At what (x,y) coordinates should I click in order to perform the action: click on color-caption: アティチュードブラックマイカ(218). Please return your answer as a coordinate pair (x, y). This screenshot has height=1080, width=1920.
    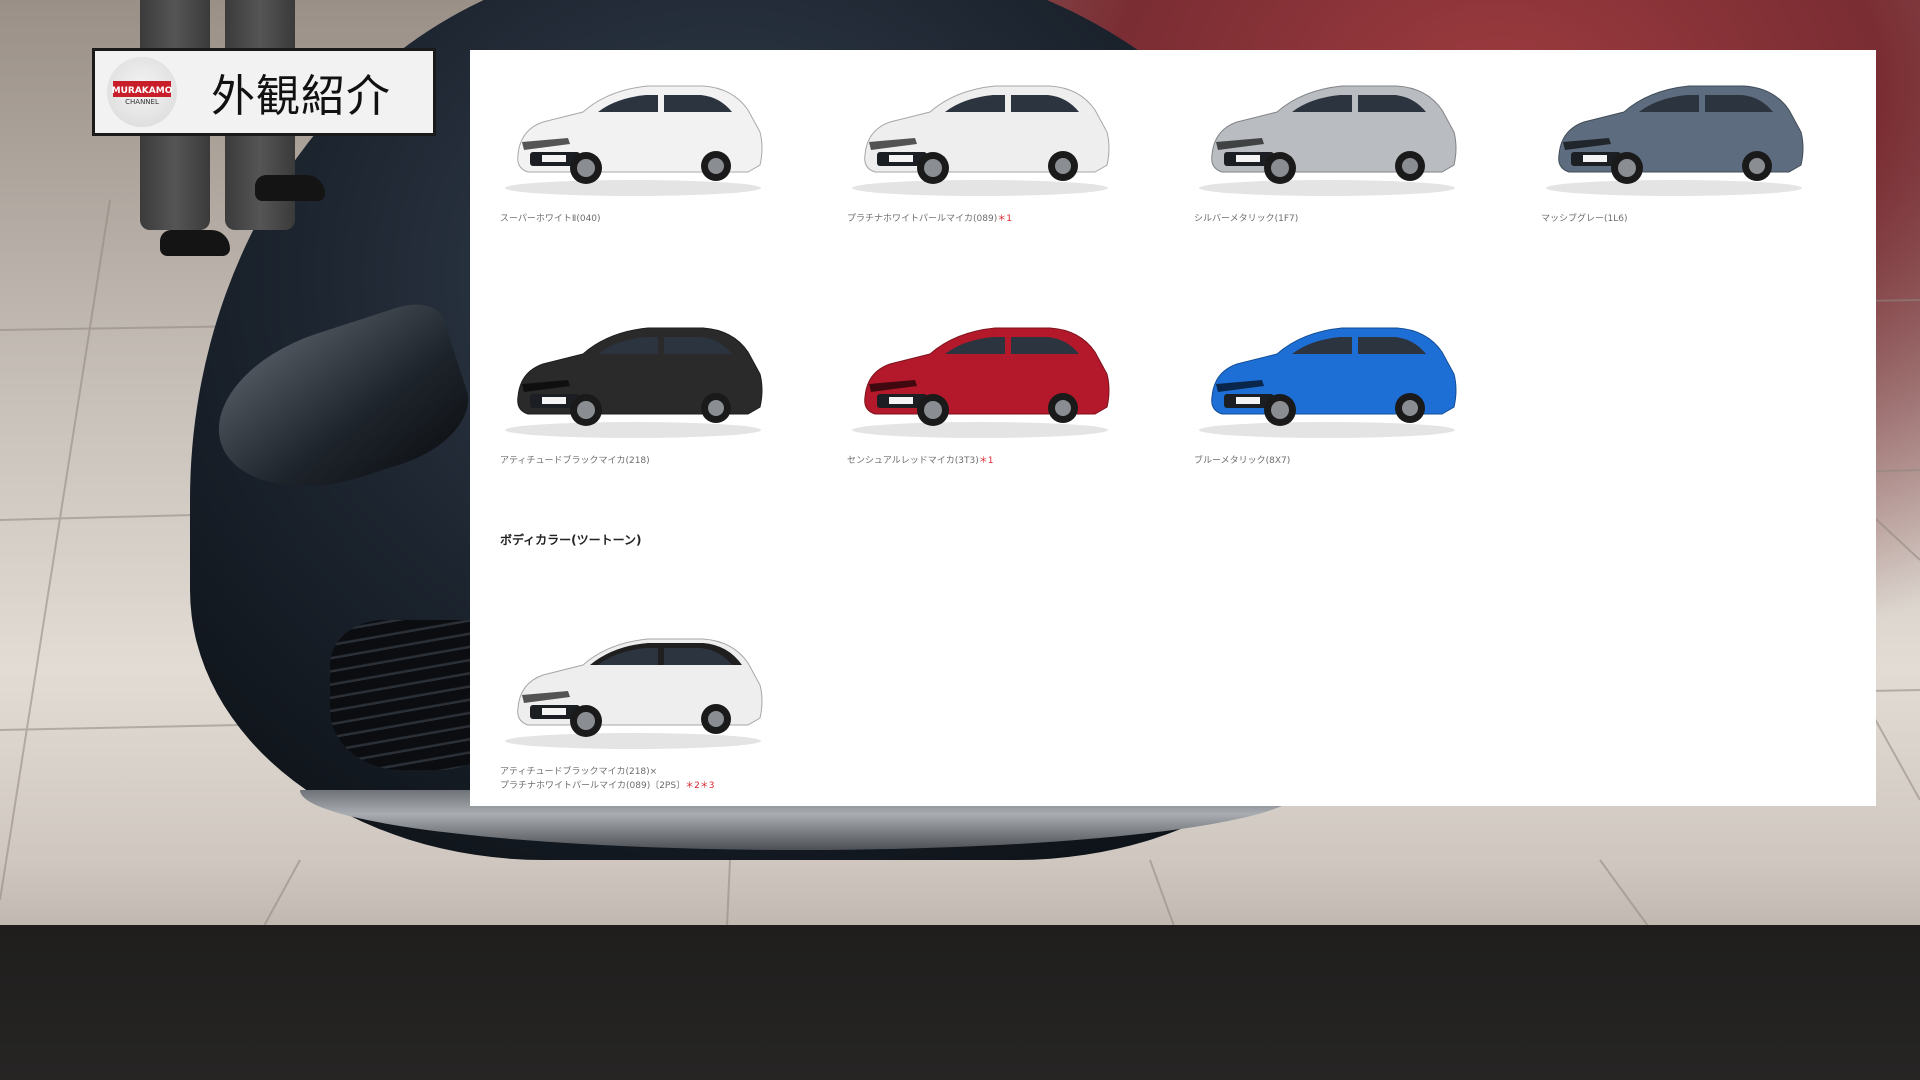
    Looking at the image, I should click on (645, 461).